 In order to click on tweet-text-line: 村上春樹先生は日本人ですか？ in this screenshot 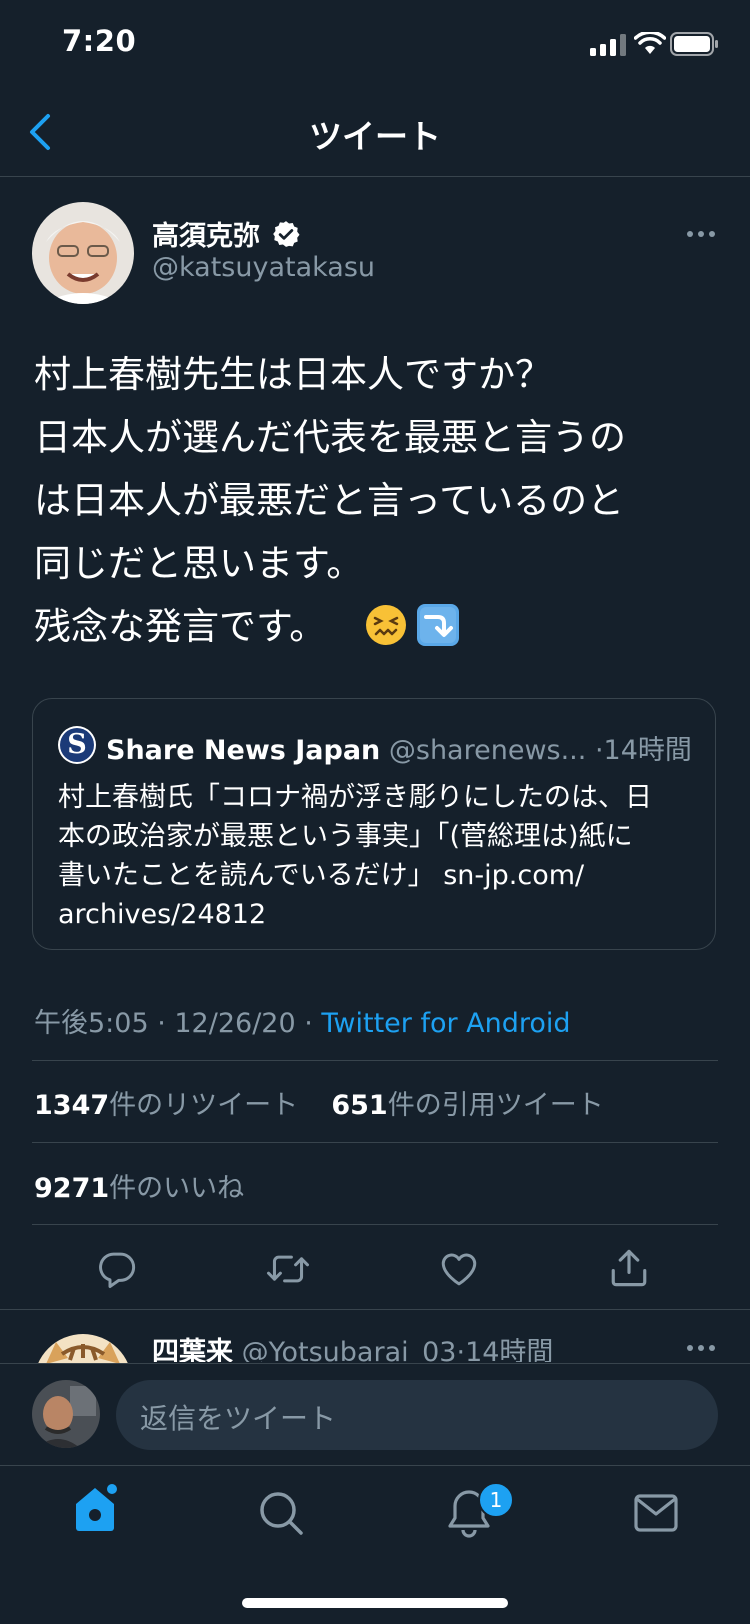, I will do `click(293, 374)`.